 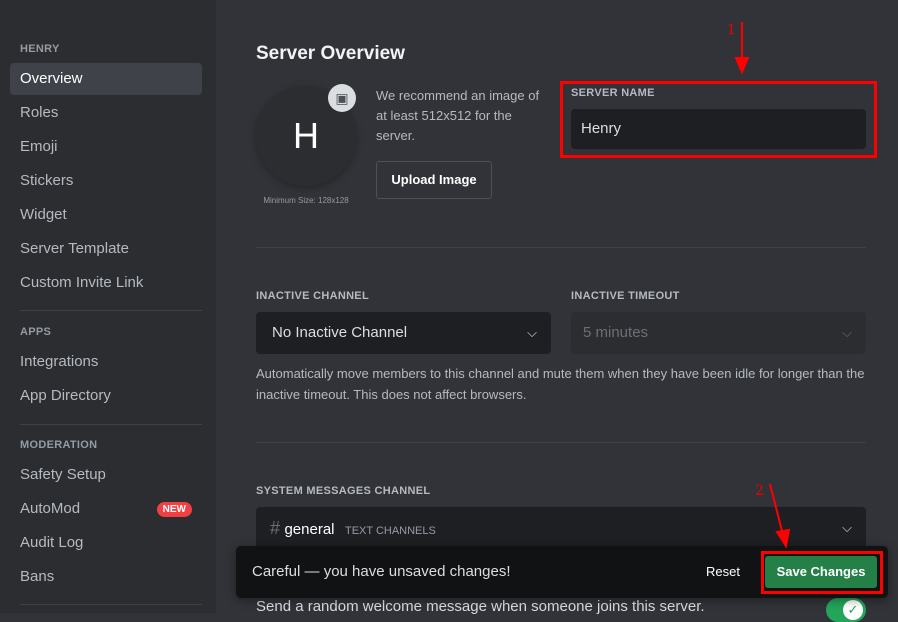 I want to click on annotation-arrows, so click(x=762, y=285).